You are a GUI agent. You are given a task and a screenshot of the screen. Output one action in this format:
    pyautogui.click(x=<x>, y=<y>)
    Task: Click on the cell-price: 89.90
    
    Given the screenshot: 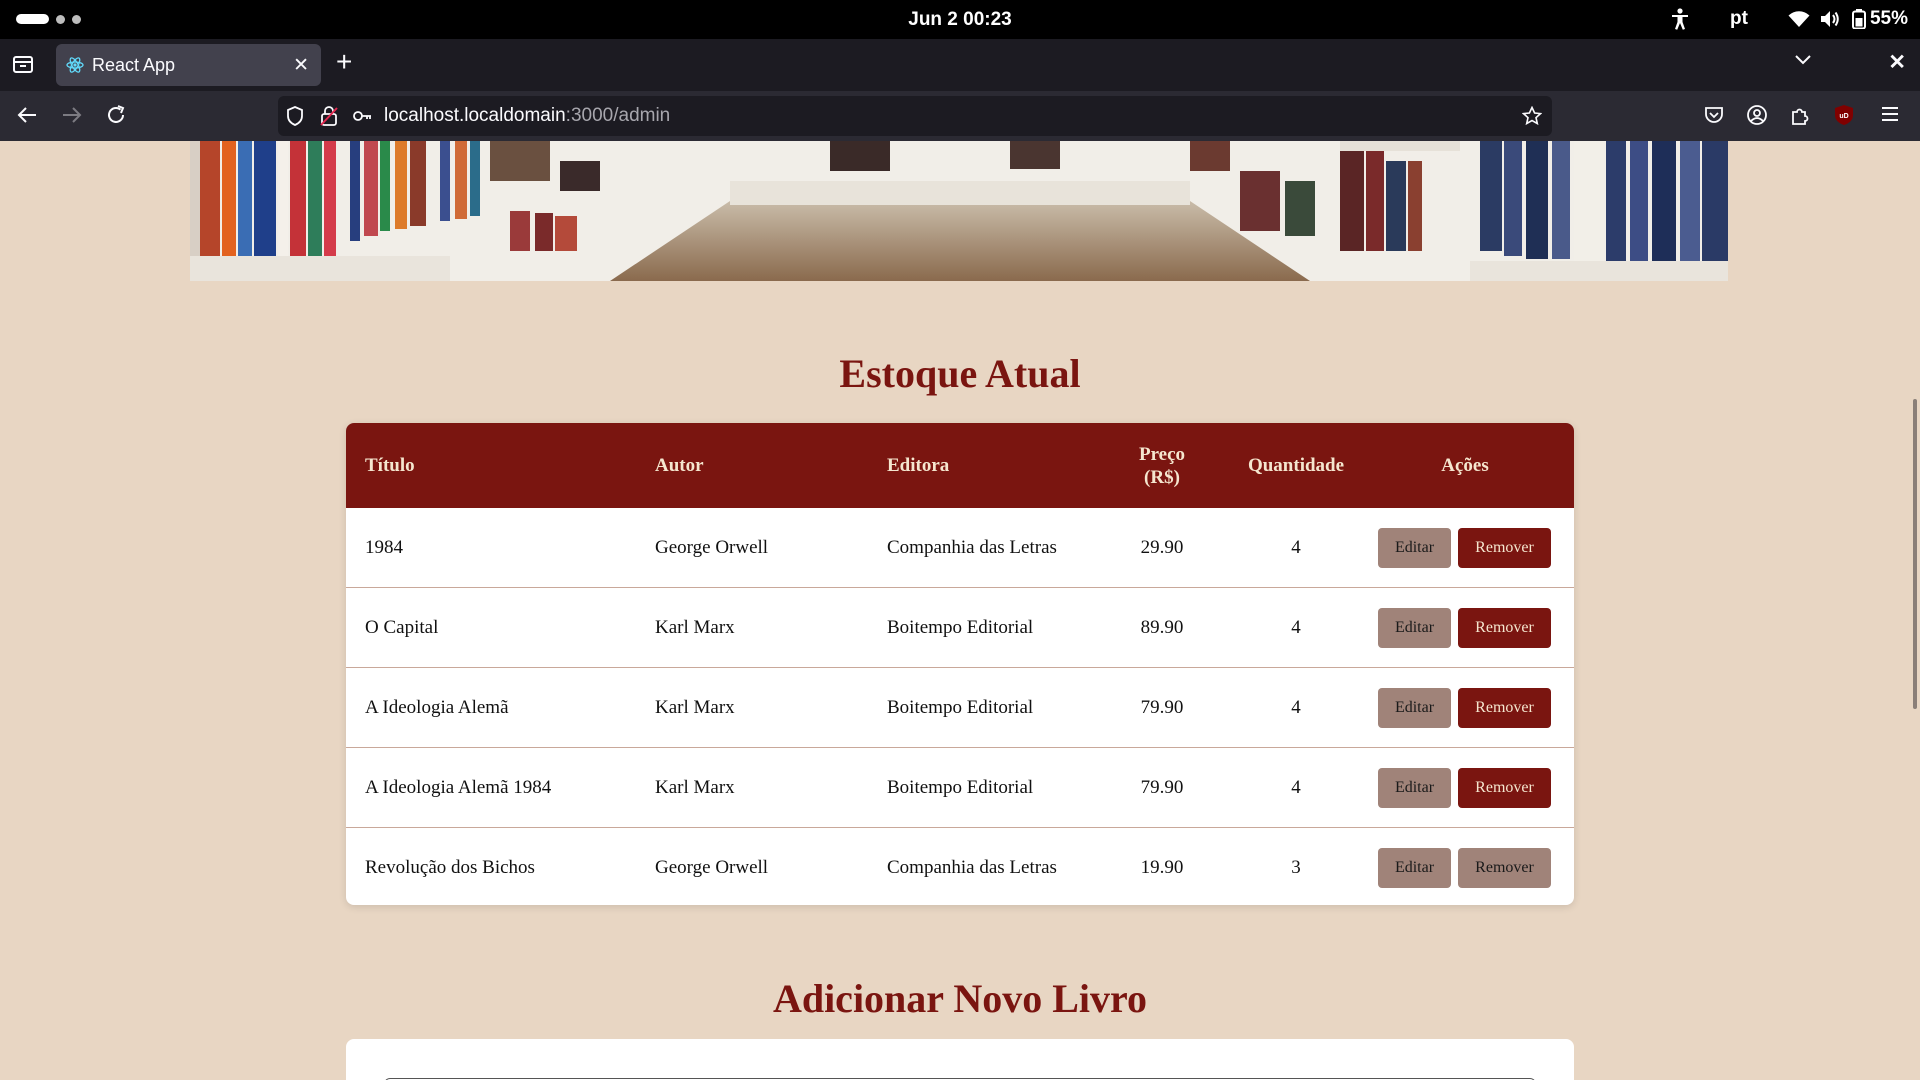 What is the action you would take?
    pyautogui.click(x=1162, y=627)
    